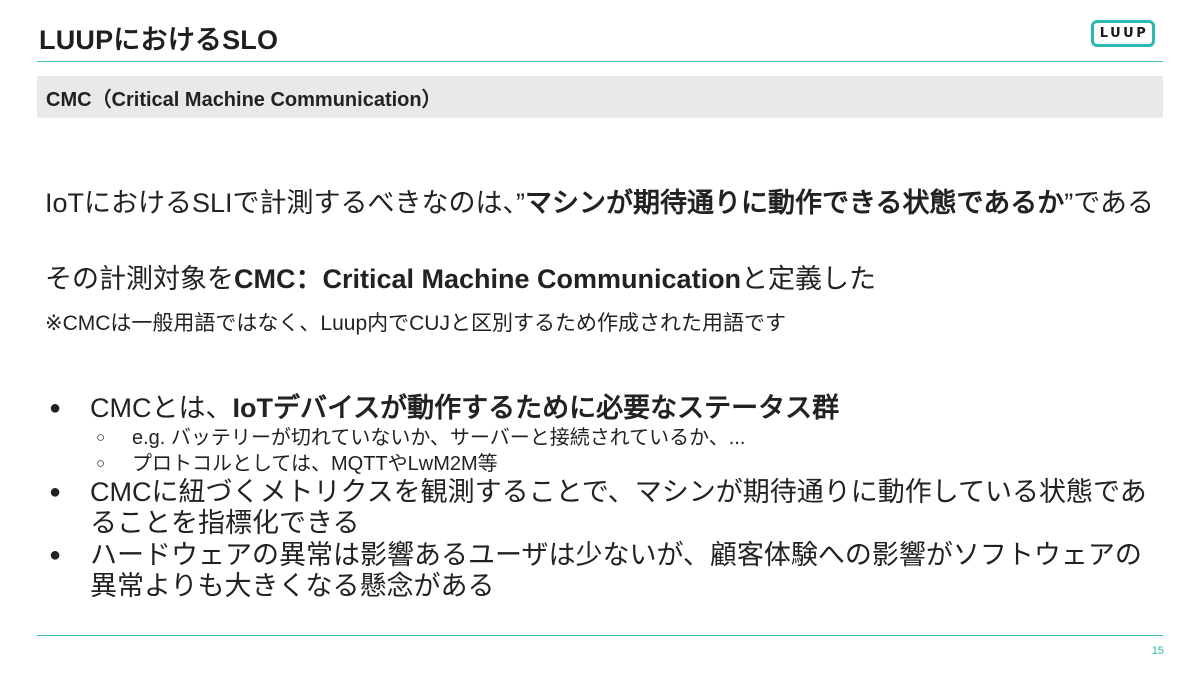 The width and height of the screenshot is (1200, 675). I want to click on lead-suffix: ”である, so click(1109, 203).